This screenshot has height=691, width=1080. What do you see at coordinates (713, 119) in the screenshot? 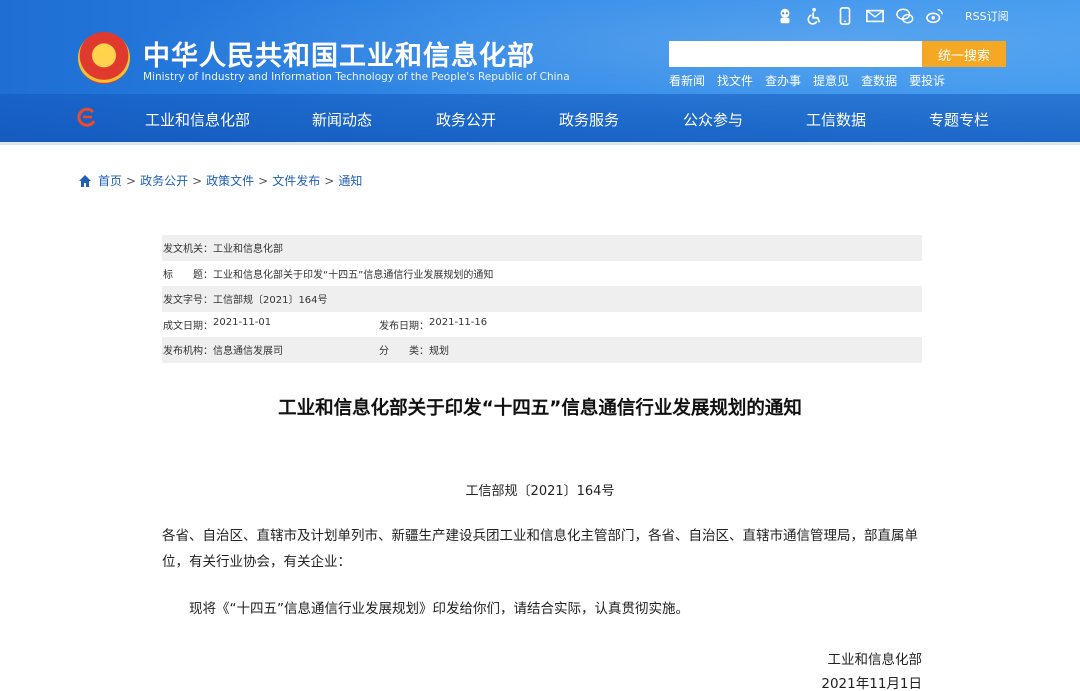
I see `nav-item-public-participation: 公众参与` at bounding box center [713, 119].